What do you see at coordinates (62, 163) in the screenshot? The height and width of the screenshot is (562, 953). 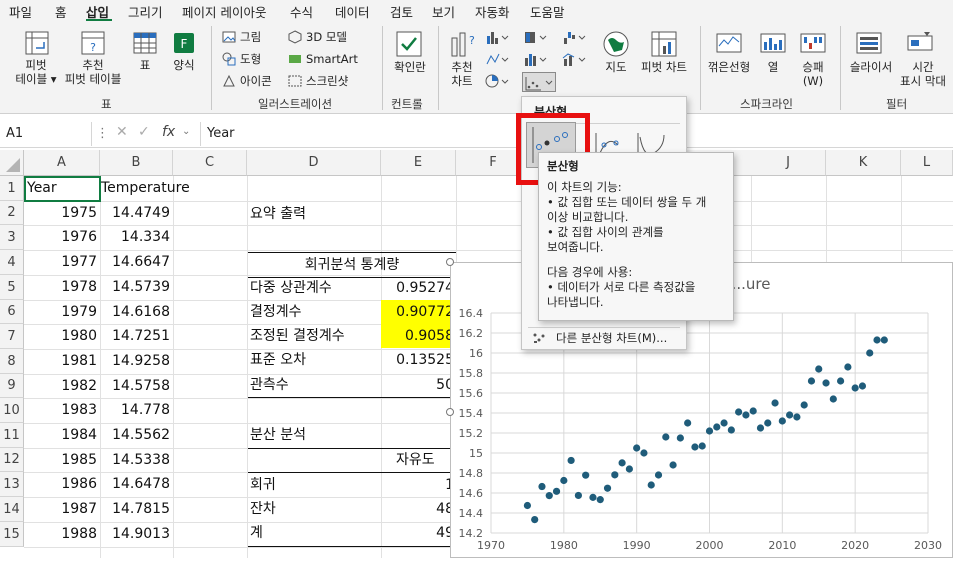 I see `col-header-a: A` at bounding box center [62, 163].